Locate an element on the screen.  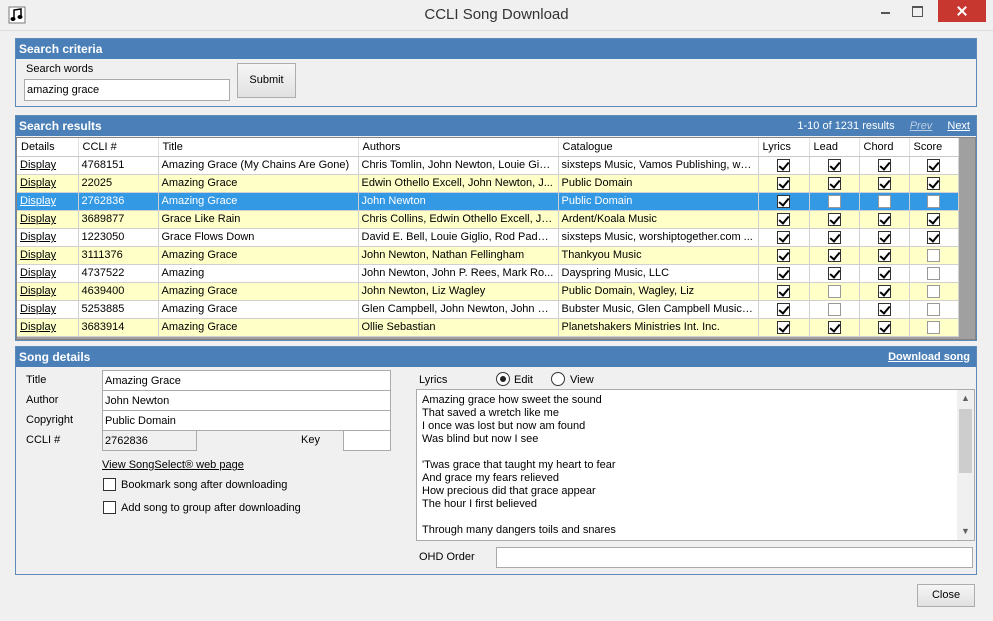
column-header: Score is located at coordinates (934, 147).